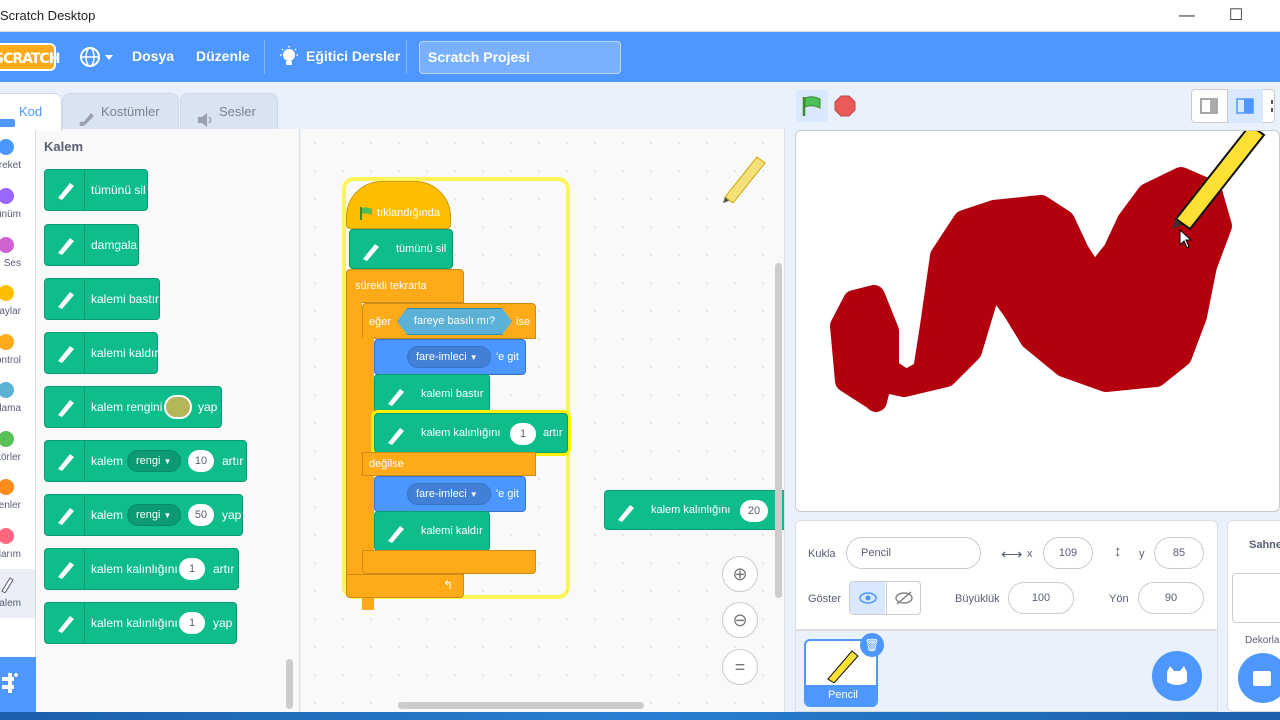 The width and height of the screenshot is (1280, 720). Describe the element at coordinates (17, 350) in the screenshot. I see `category-control: Kontrol` at that location.